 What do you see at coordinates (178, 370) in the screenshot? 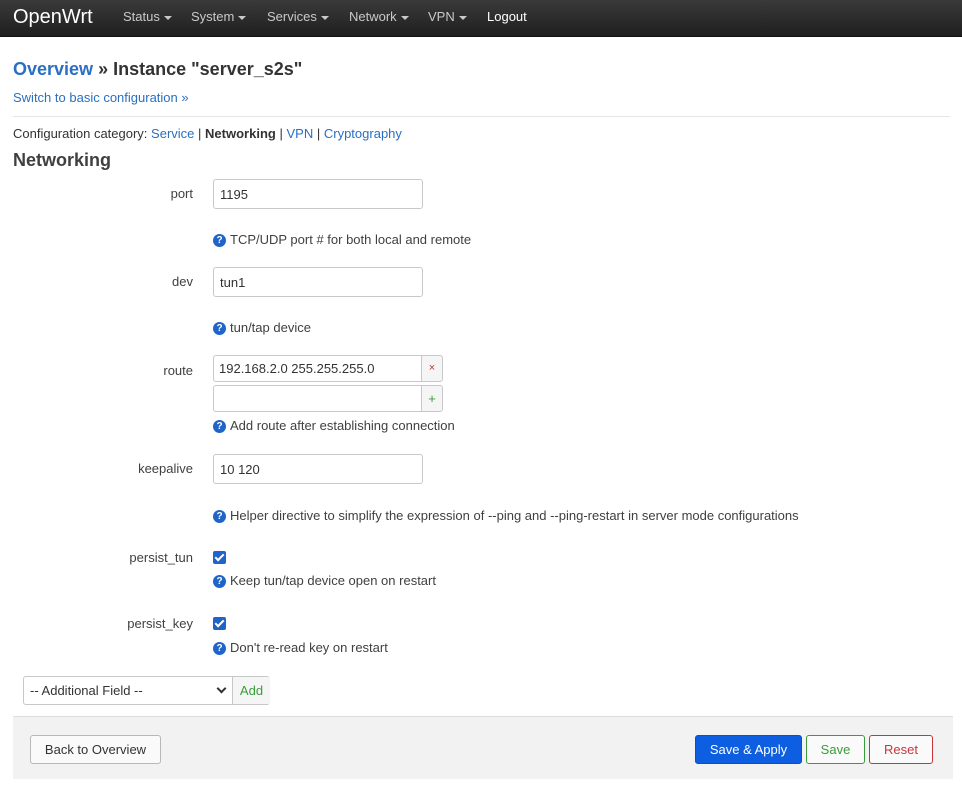
I see `route-label: route` at bounding box center [178, 370].